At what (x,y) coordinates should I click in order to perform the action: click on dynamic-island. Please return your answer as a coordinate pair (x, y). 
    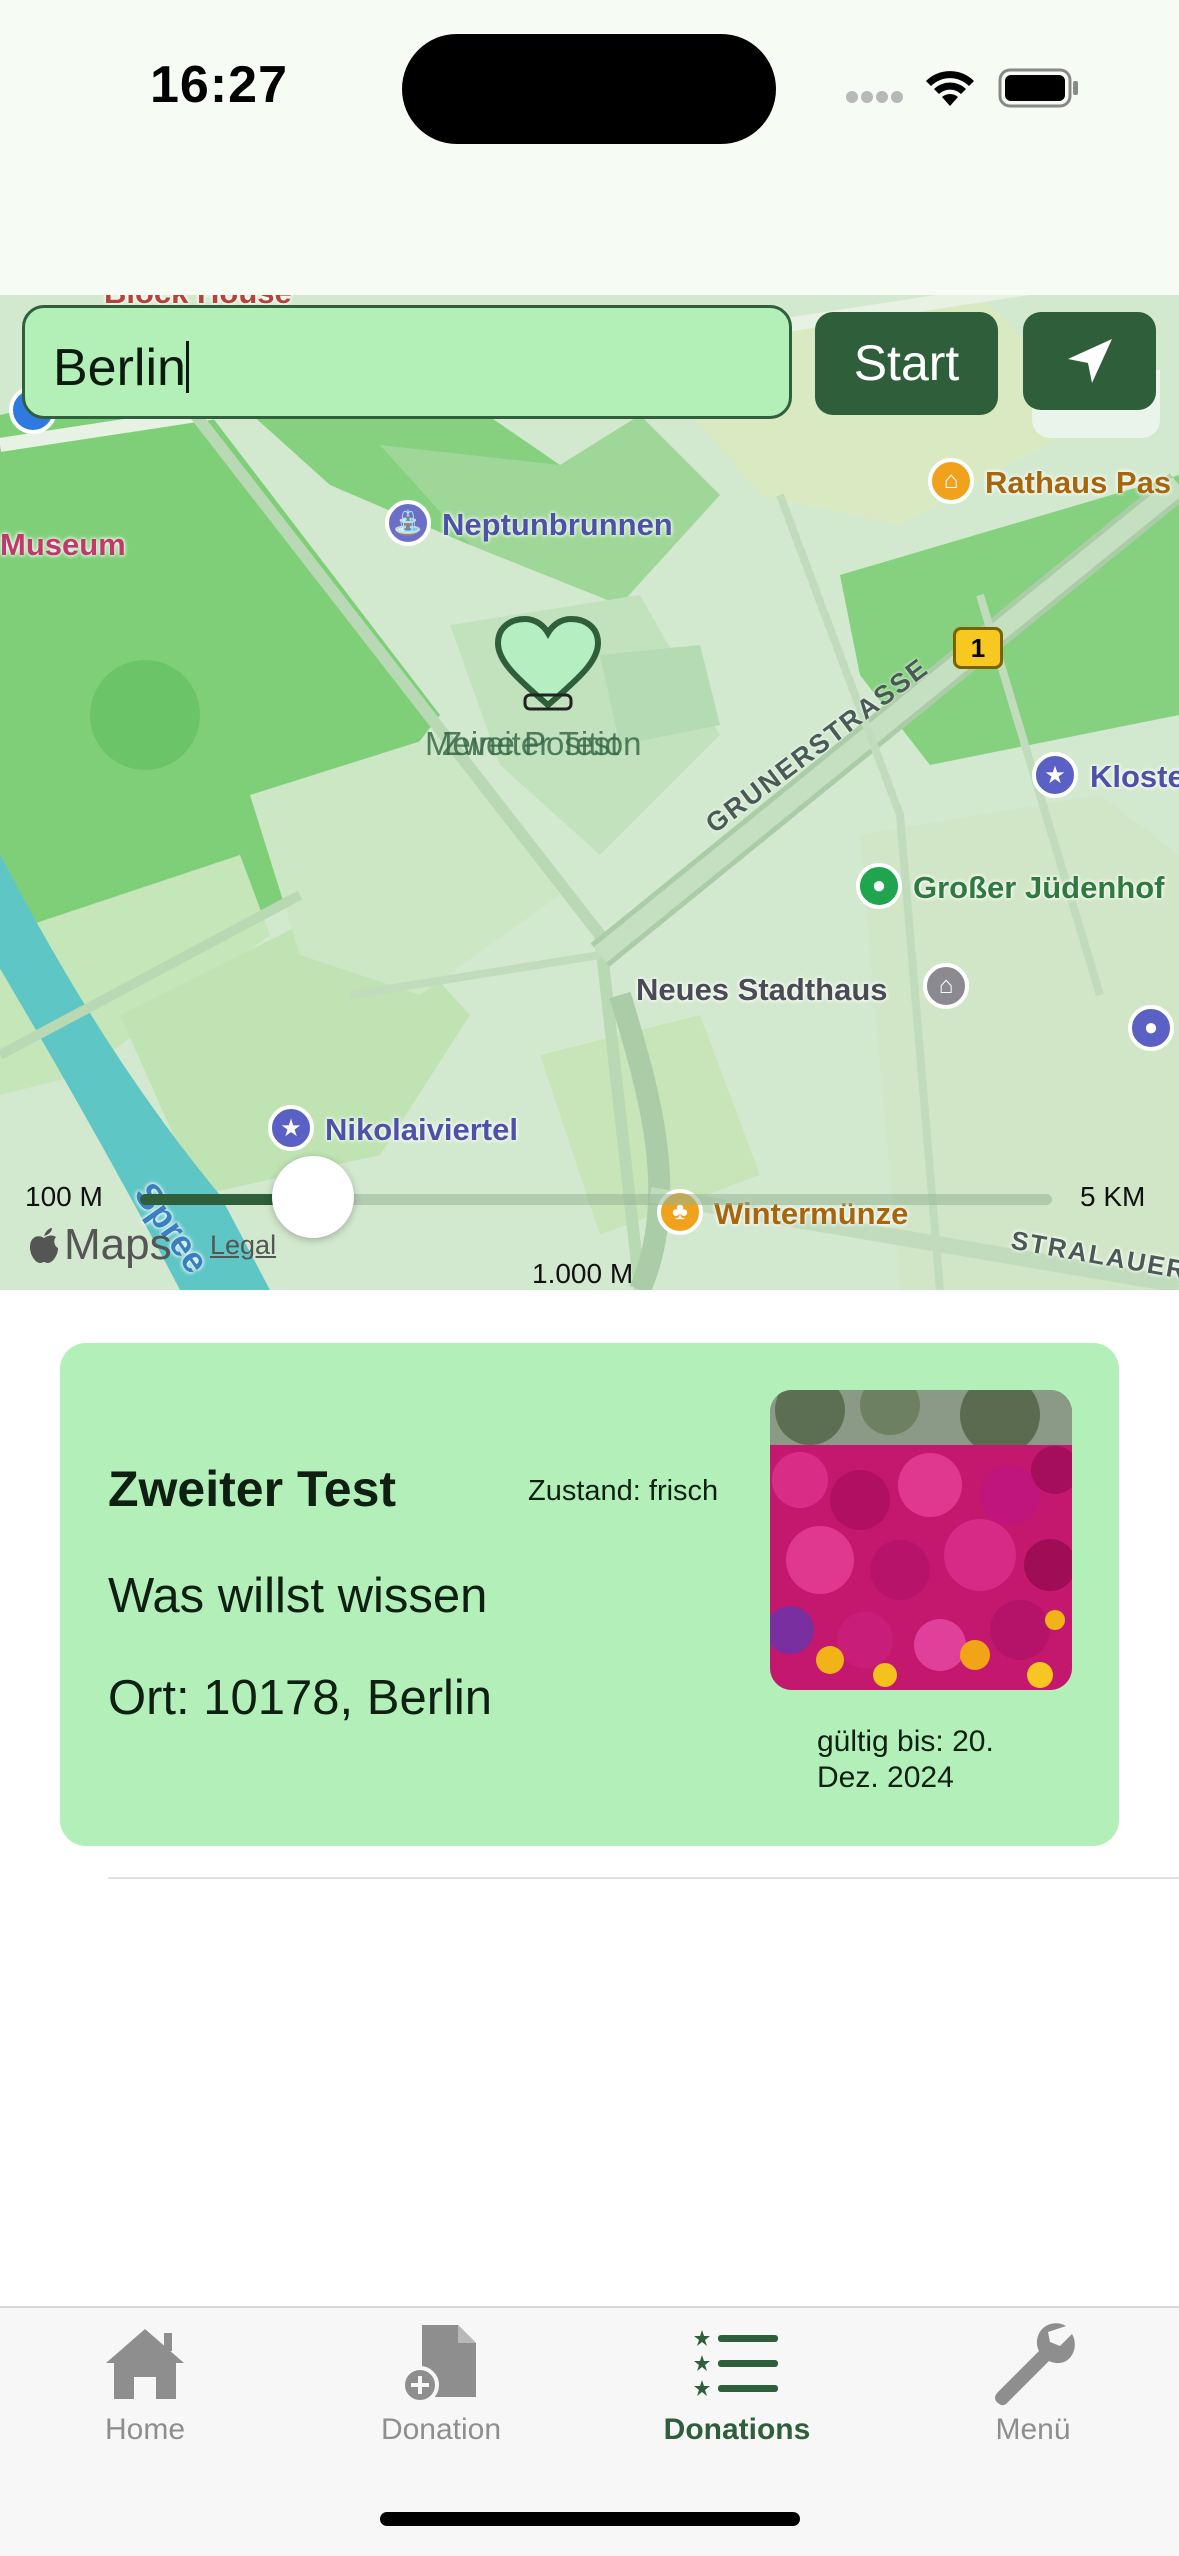
    Looking at the image, I should click on (589, 89).